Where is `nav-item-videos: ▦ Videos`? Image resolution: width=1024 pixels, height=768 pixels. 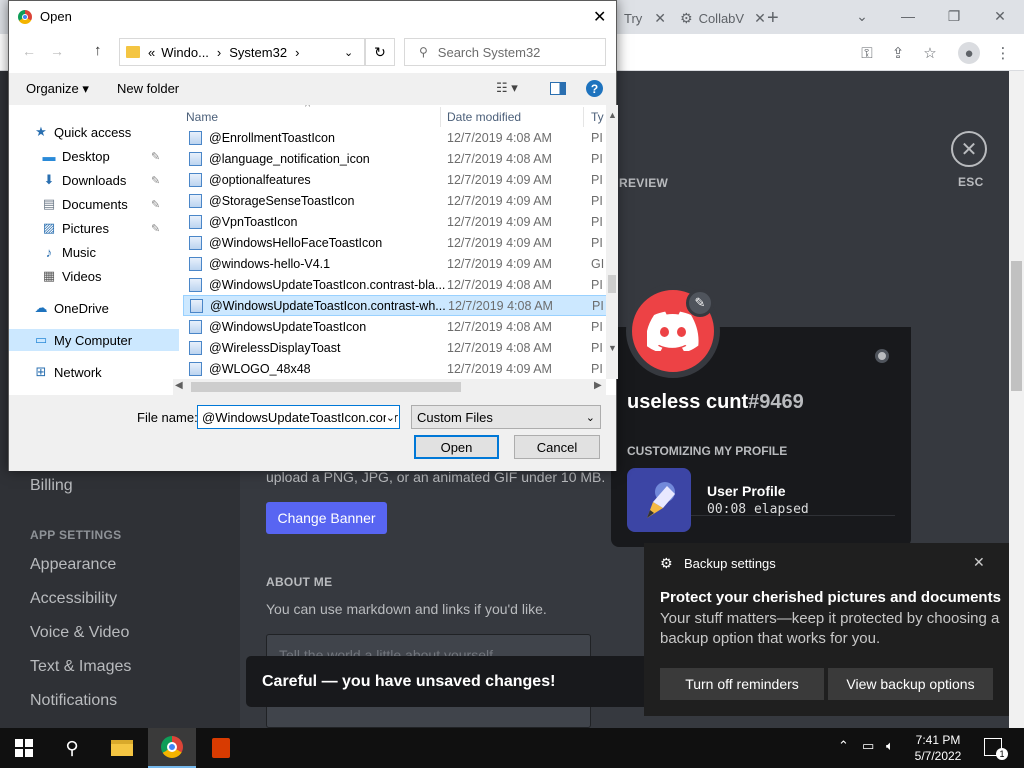
nav-item-videos: ▦ Videos is located at coordinates (94, 276).